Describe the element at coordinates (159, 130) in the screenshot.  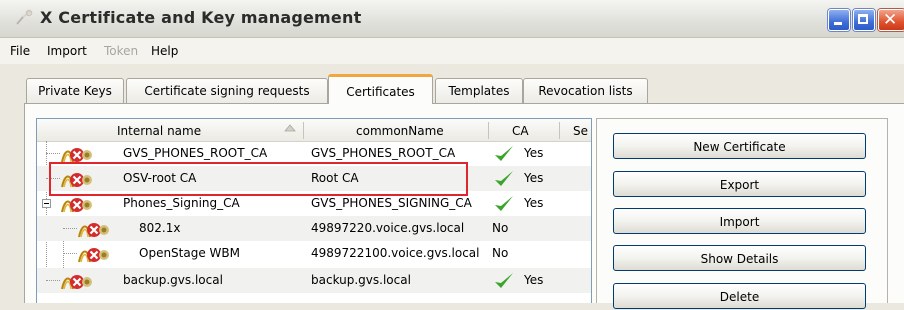
I see `column-internal-name: Internal name` at that location.